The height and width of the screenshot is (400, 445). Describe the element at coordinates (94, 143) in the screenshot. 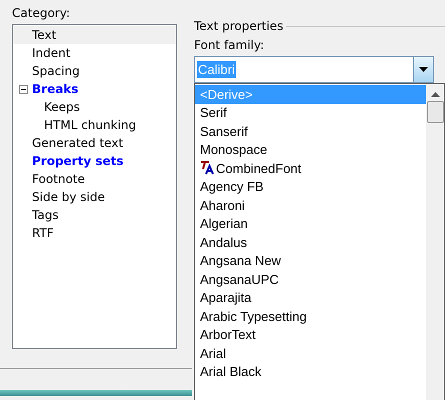

I see `tree-item: Generated text` at that location.